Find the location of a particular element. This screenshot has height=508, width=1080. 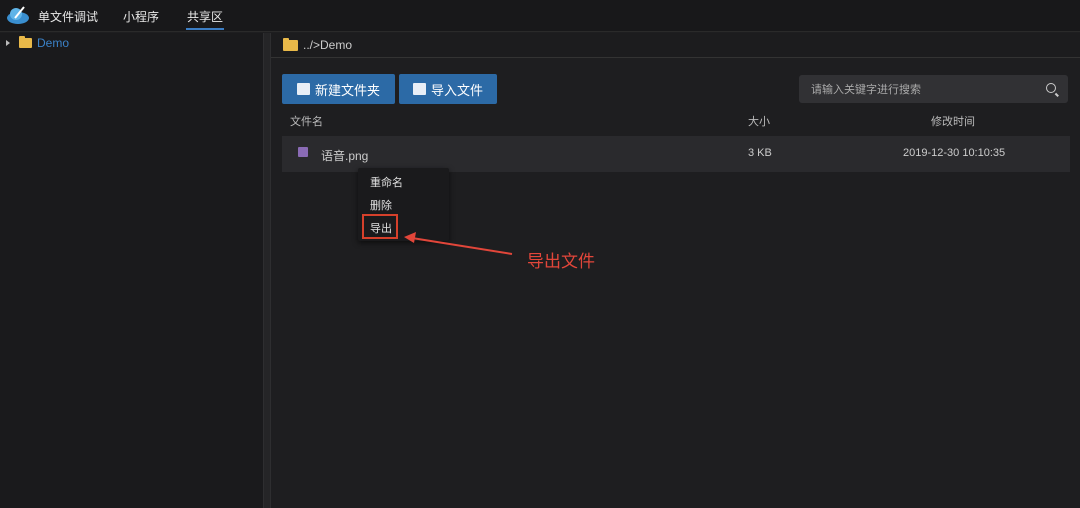

column-header-size: 大小 is located at coordinates (759, 121).